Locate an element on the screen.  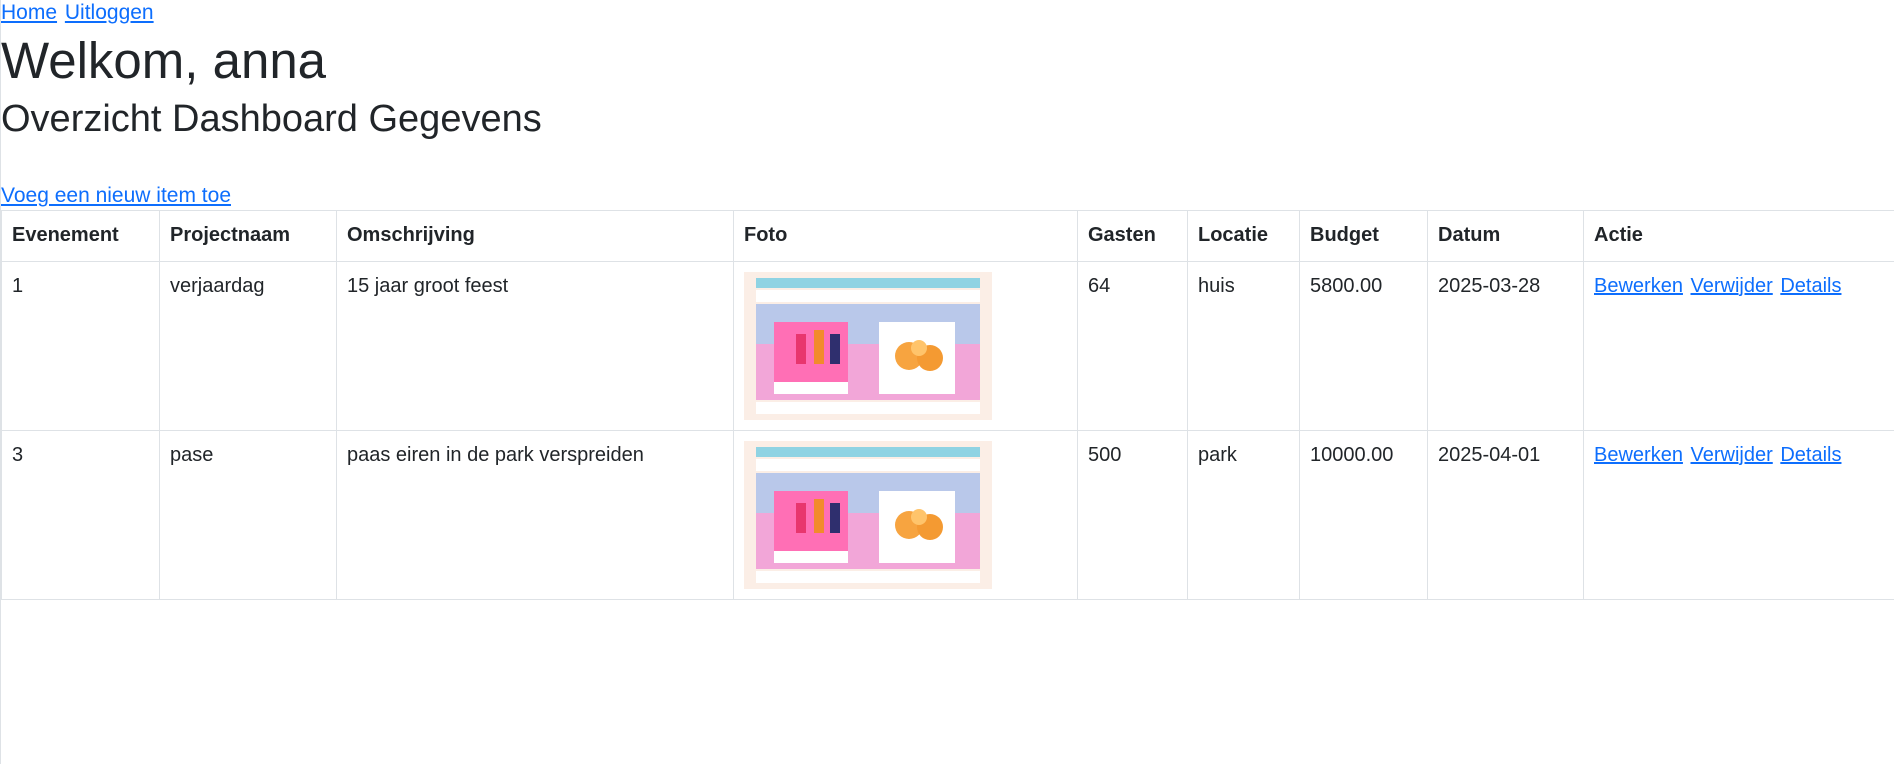
col-header-omschrijving: Omschrijving is located at coordinates (535, 236).